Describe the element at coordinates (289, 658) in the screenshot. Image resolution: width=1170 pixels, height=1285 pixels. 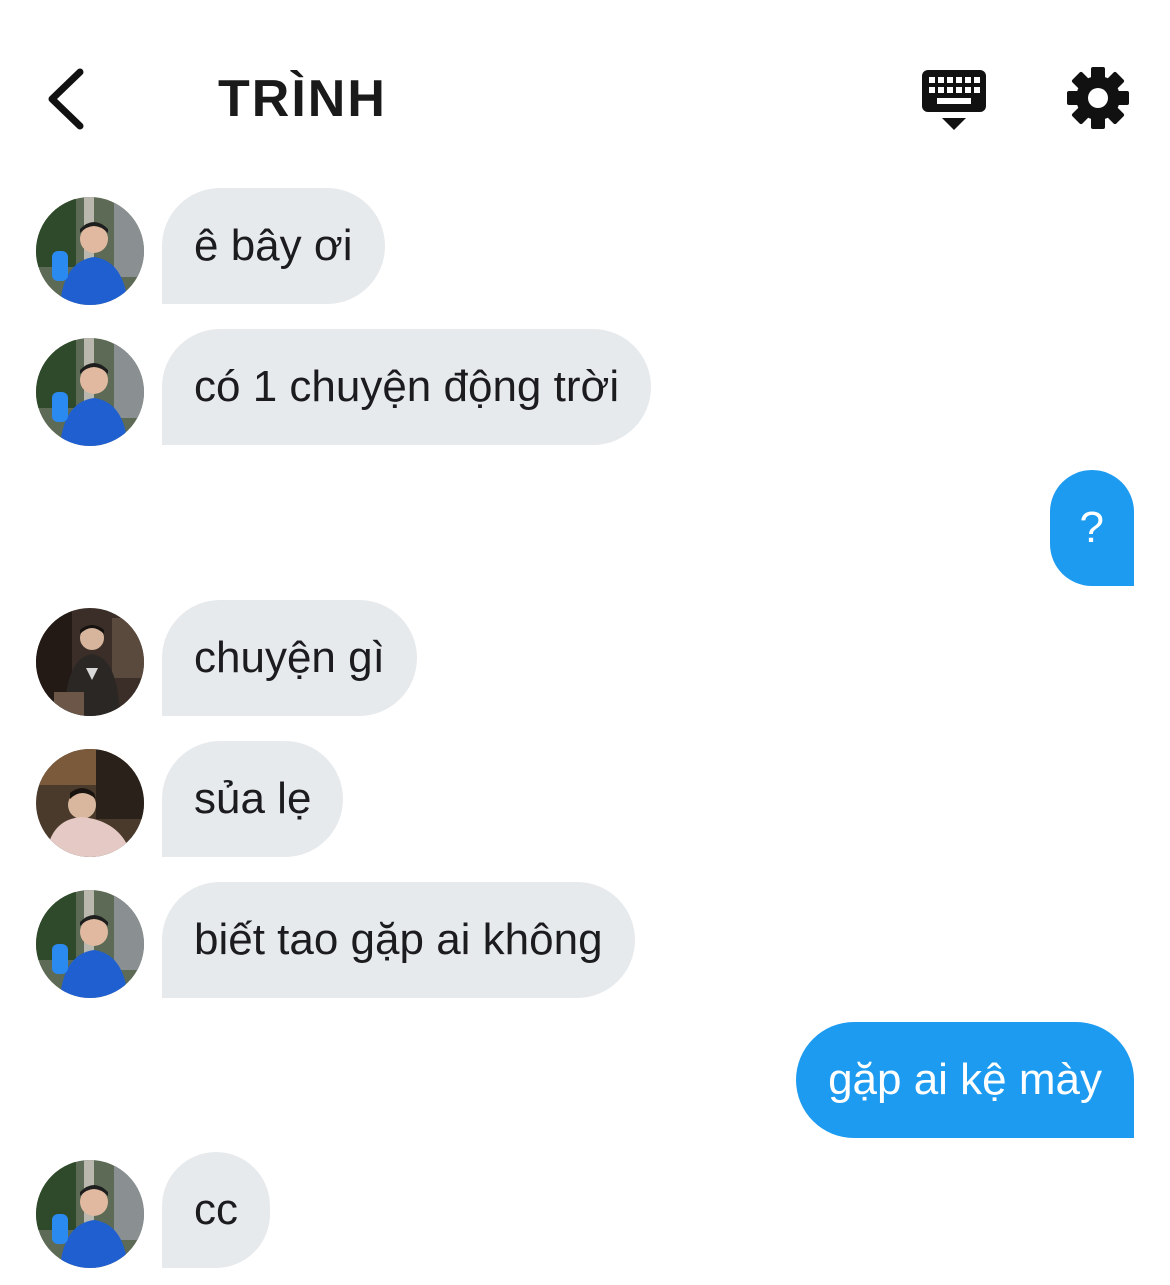
I see `incoming-message-bubble: chuyện gì` at that location.